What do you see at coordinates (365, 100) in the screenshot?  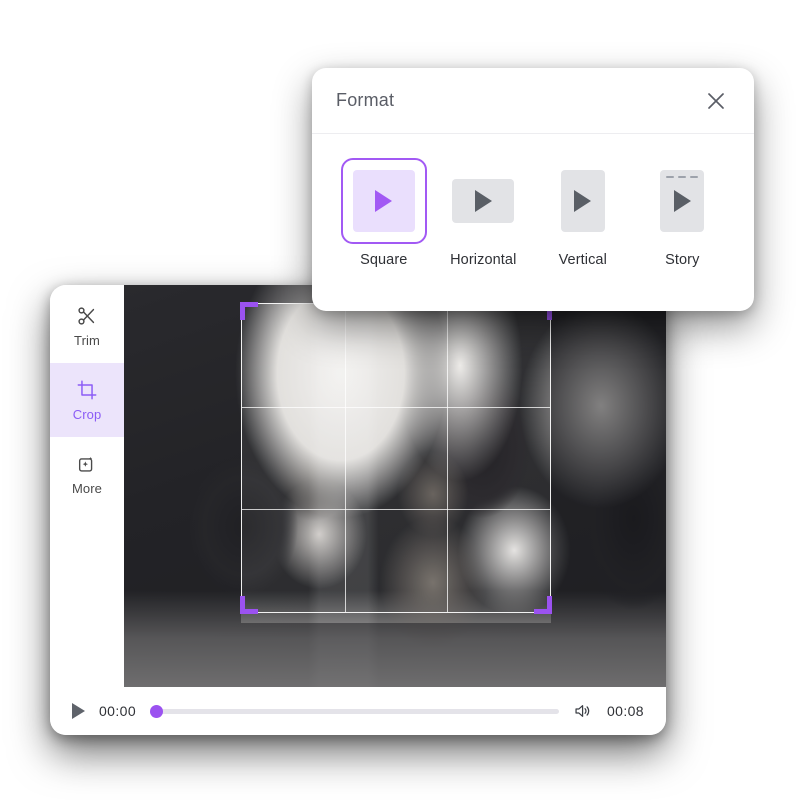 I see `format-panel-title: Format` at bounding box center [365, 100].